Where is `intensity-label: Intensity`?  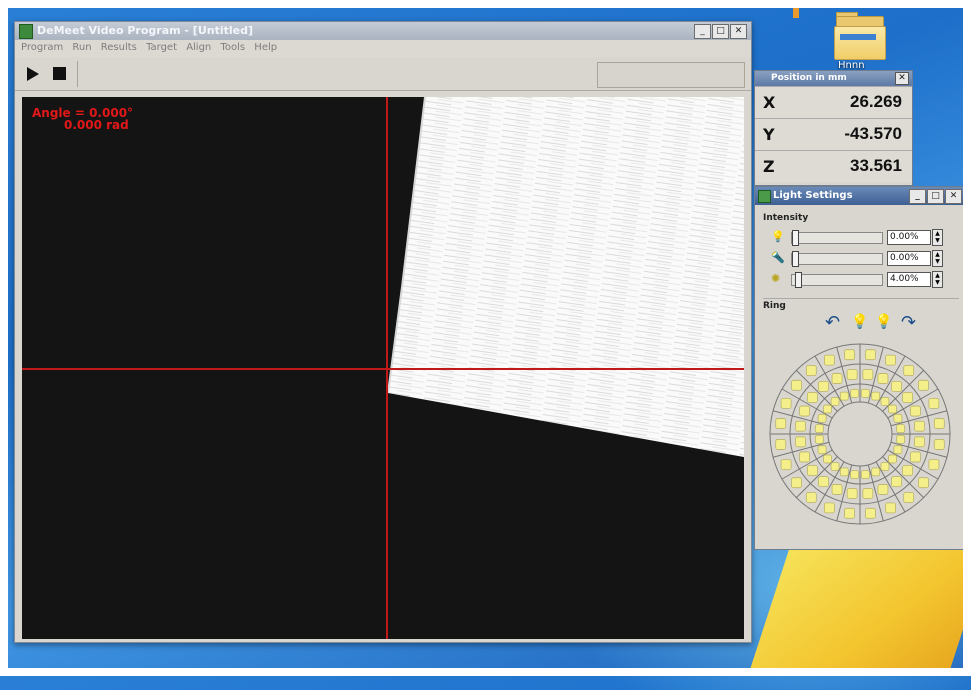 intensity-label: Intensity is located at coordinates (786, 218).